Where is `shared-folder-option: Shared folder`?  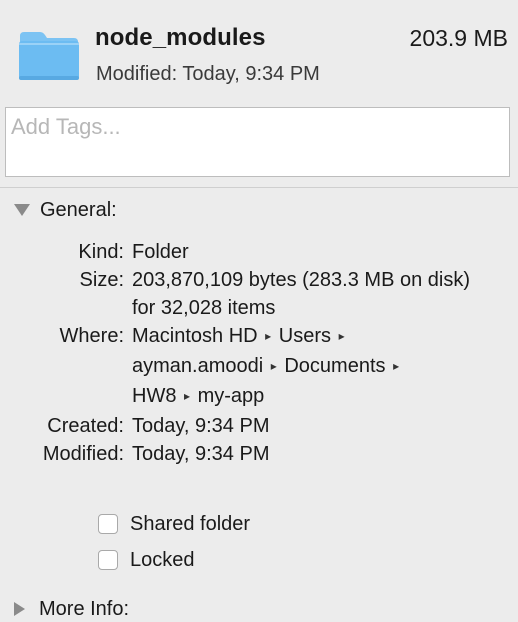 shared-folder-option: Shared folder is located at coordinates (174, 524).